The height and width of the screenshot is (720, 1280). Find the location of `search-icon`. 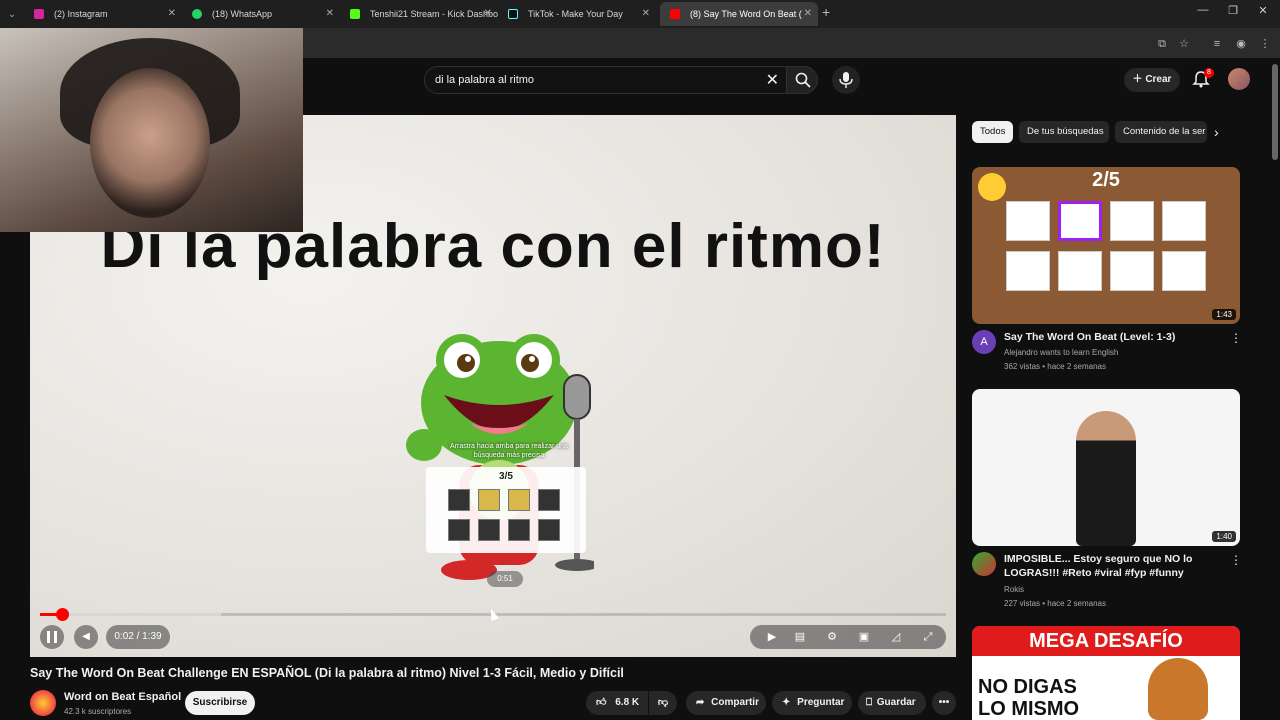

search-icon is located at coordinates (803, 80).